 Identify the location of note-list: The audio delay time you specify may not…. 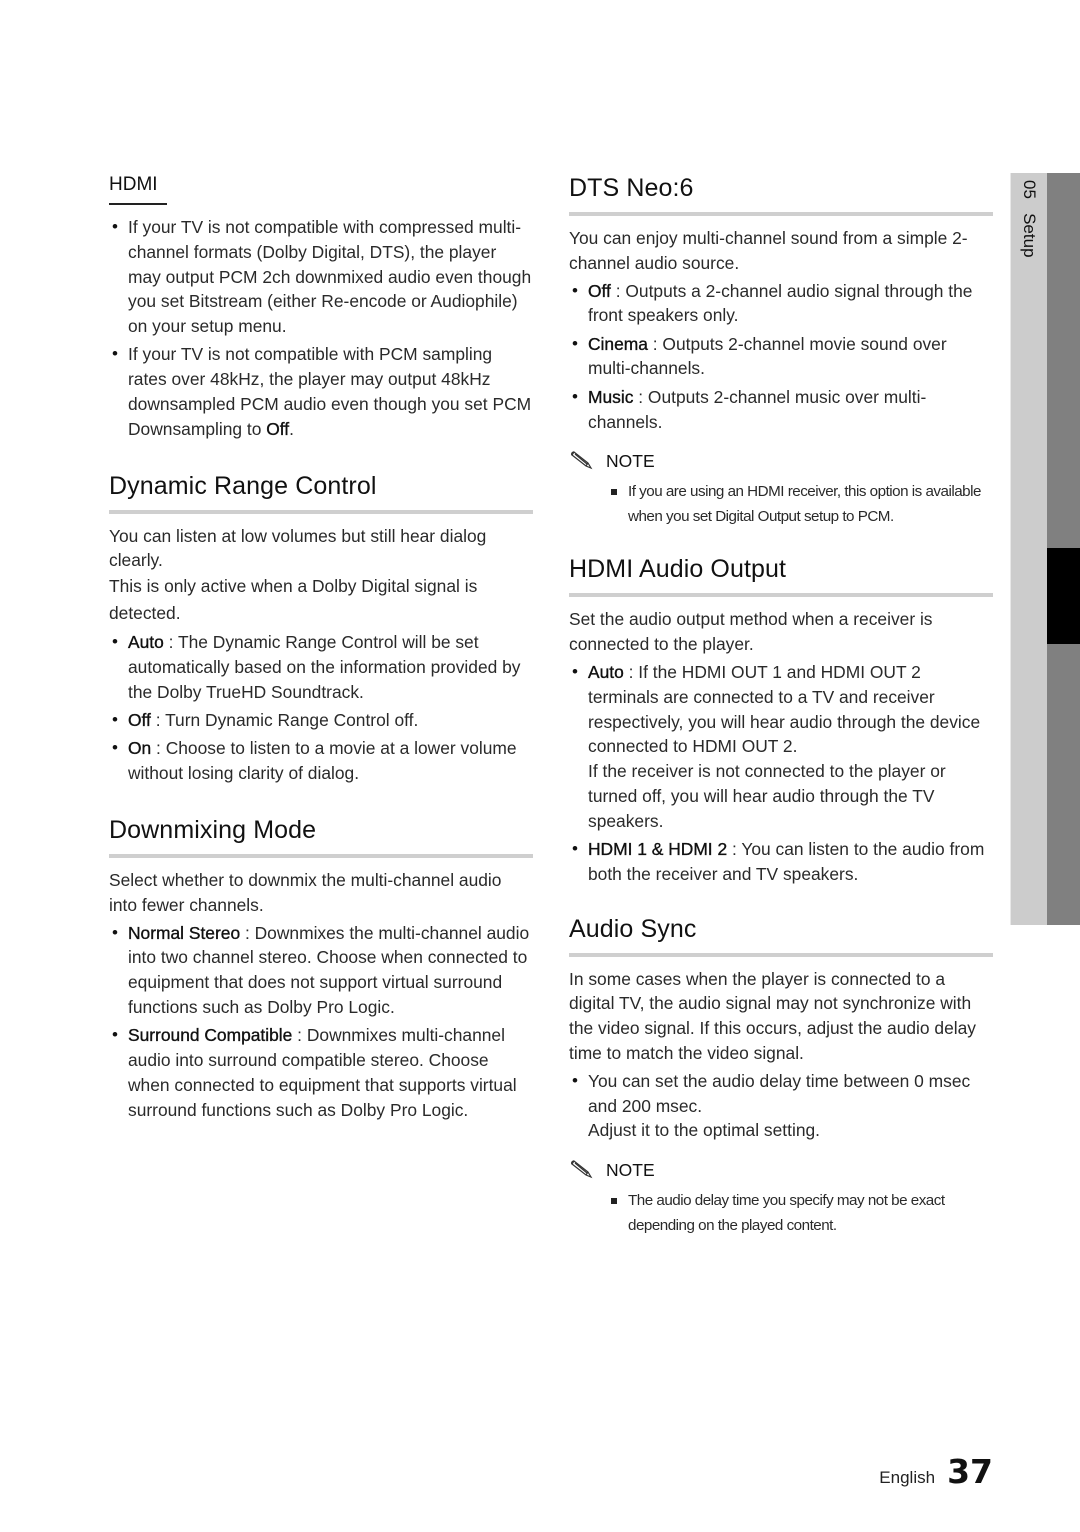
(781, 1213).